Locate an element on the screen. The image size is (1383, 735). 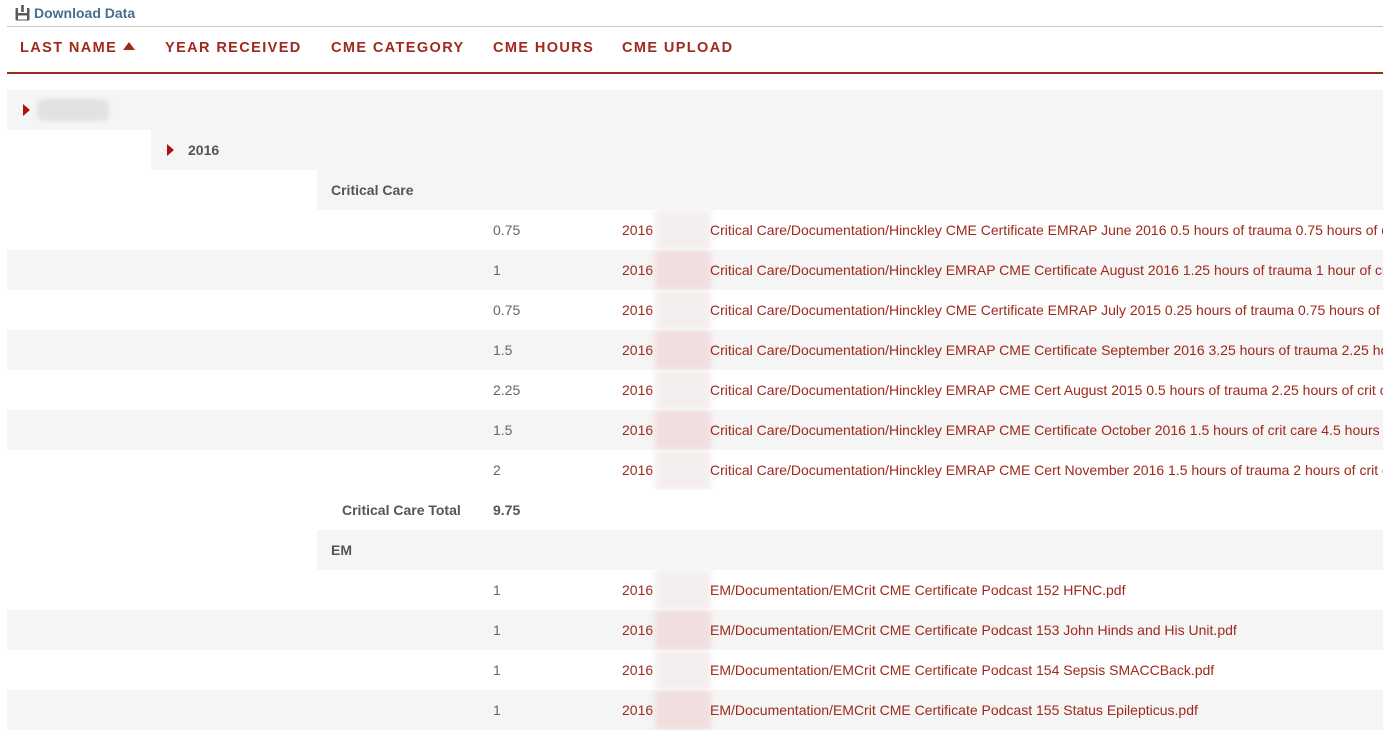
column-header-cme-hours: CME HOURS is located at coordinates (543, 48).